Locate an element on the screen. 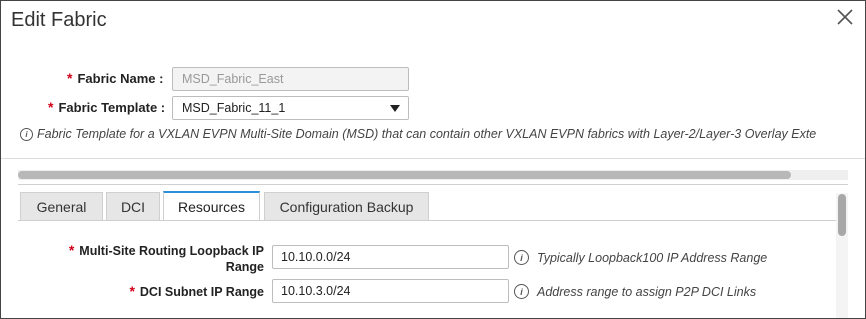 This screenshot has height=319, width=866. tab-general: General is located at coordinates (61, 206).